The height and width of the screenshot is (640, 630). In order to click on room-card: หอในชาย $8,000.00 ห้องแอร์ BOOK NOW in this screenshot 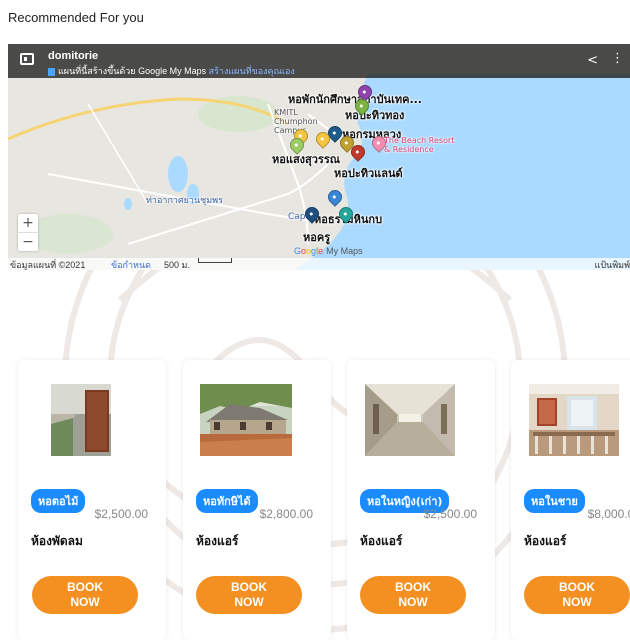, I will do `click(570, 500)`.